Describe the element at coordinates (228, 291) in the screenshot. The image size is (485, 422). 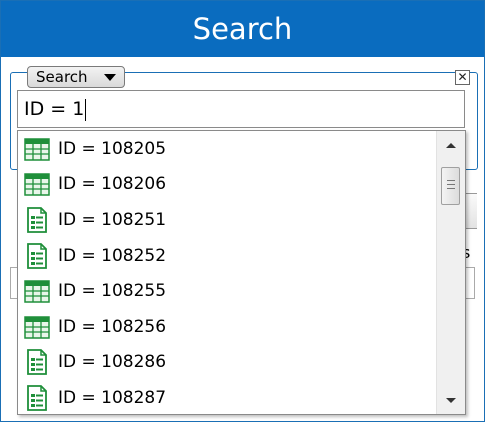
I see `result-list-item: ID = 108255` at that location.